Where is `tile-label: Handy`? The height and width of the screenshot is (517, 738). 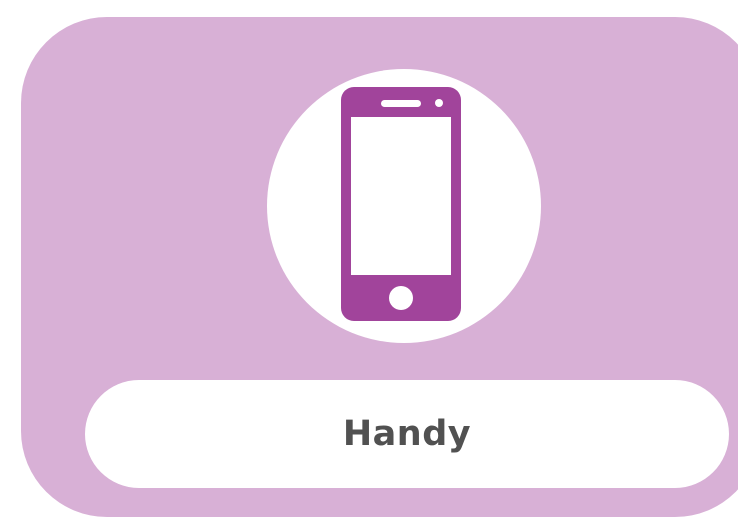 tile-label: Handy is located at coordinates (407, 434).